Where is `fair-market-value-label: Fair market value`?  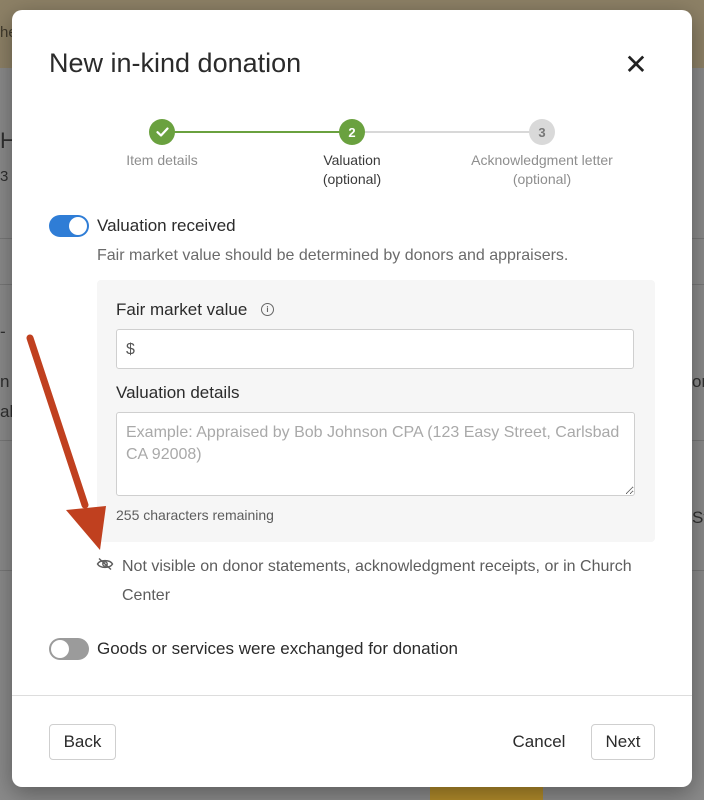 fair-market-value-label: Fair market value is located at coordinates (182, 309).